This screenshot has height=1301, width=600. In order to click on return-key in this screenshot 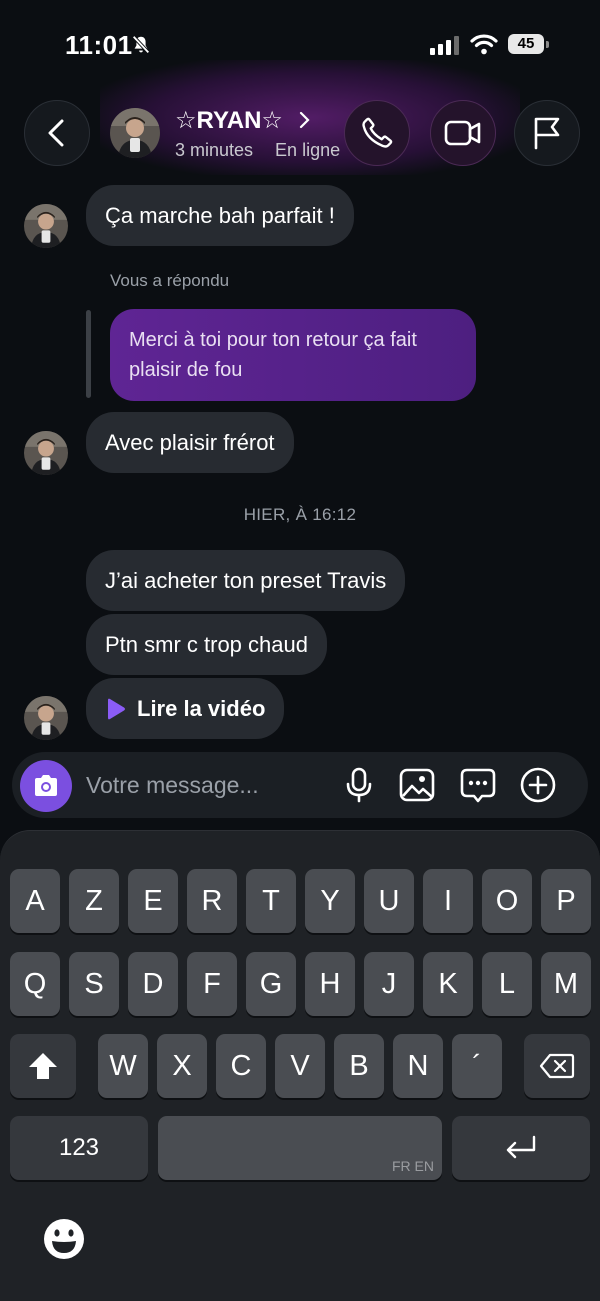, I will do `click(521, 1148)`.